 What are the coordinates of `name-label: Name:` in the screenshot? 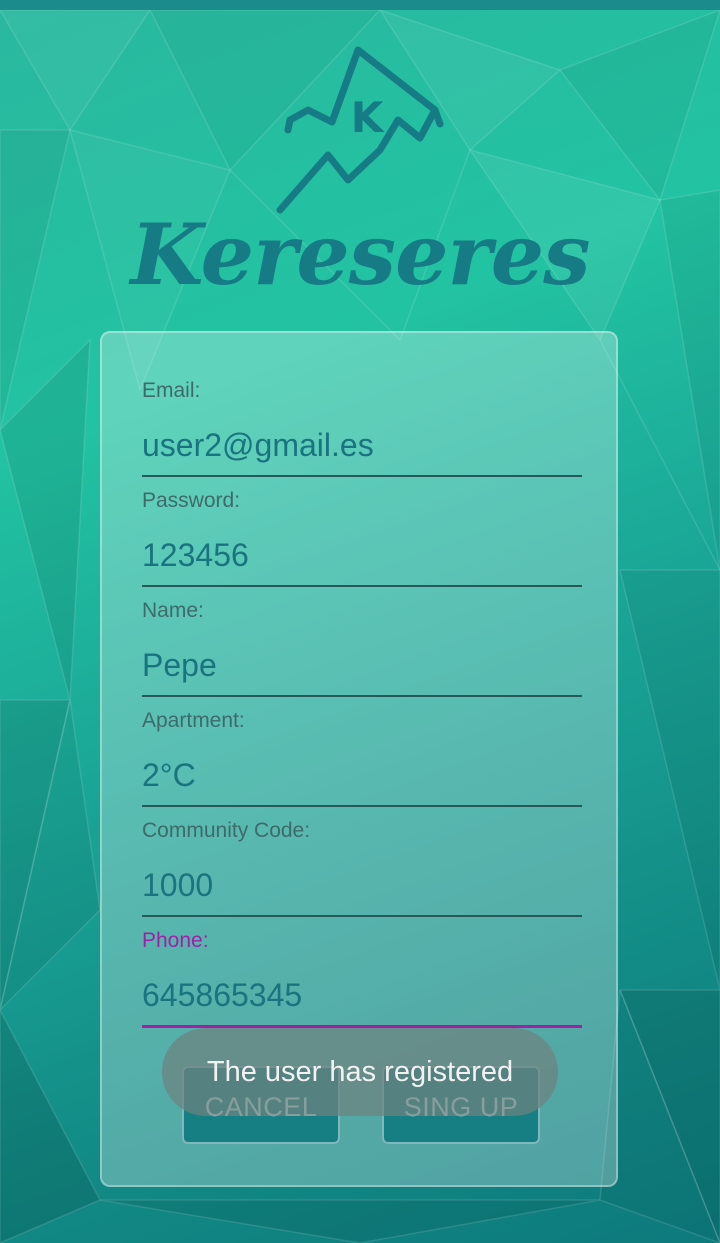 It's located at (173, 610).